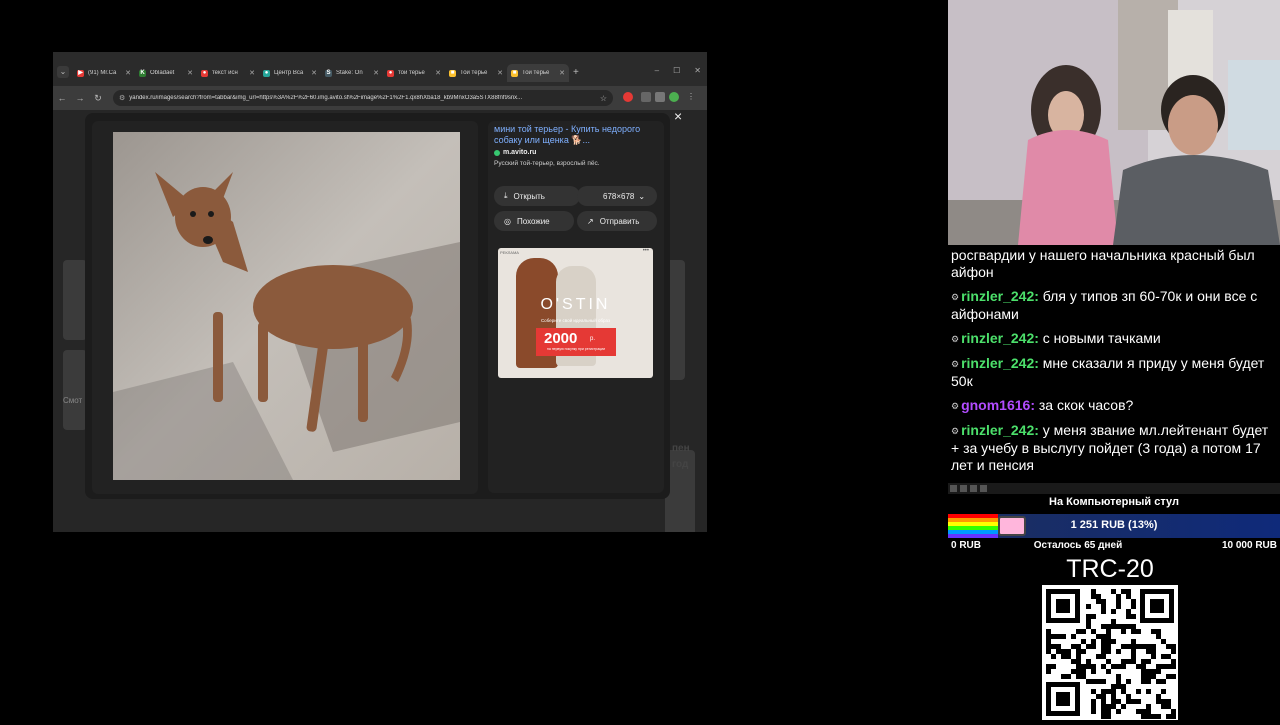  I want to click on browser-tab: ● текст исн ✕, so click(228, 73).